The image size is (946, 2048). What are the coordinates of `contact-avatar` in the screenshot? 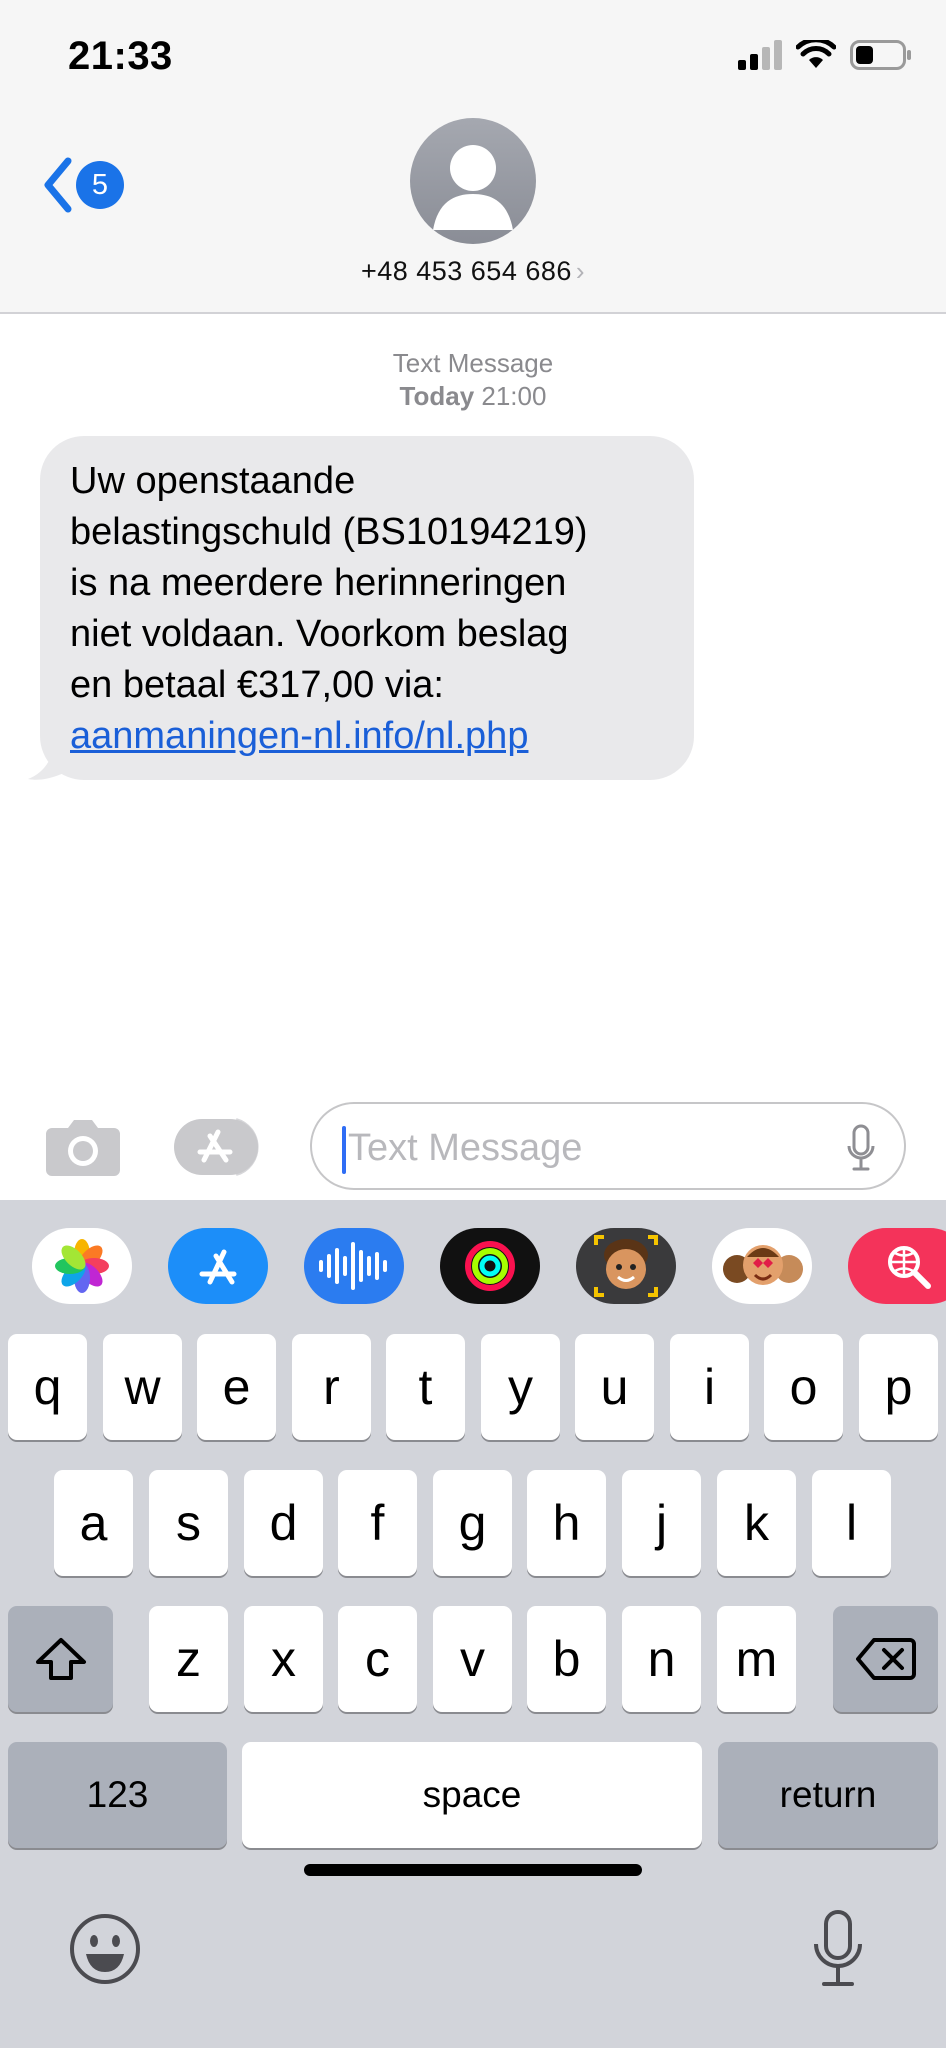 It's located at (473, 181).